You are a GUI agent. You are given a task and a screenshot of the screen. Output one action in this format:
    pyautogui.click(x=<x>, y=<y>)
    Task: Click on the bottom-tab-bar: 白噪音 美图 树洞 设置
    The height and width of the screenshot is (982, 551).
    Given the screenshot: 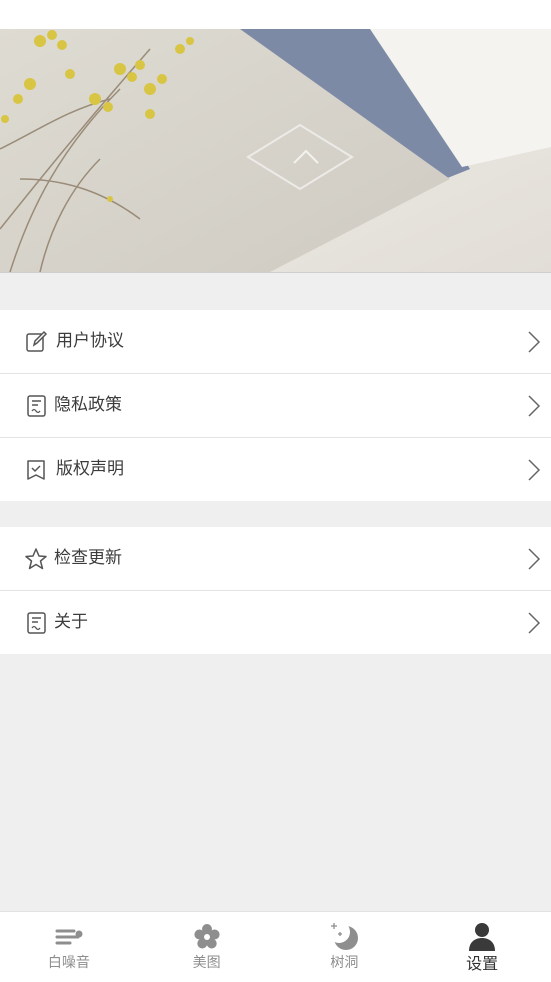 What is the action you would take?
    pyautogui.click(x=275, y=946)
    